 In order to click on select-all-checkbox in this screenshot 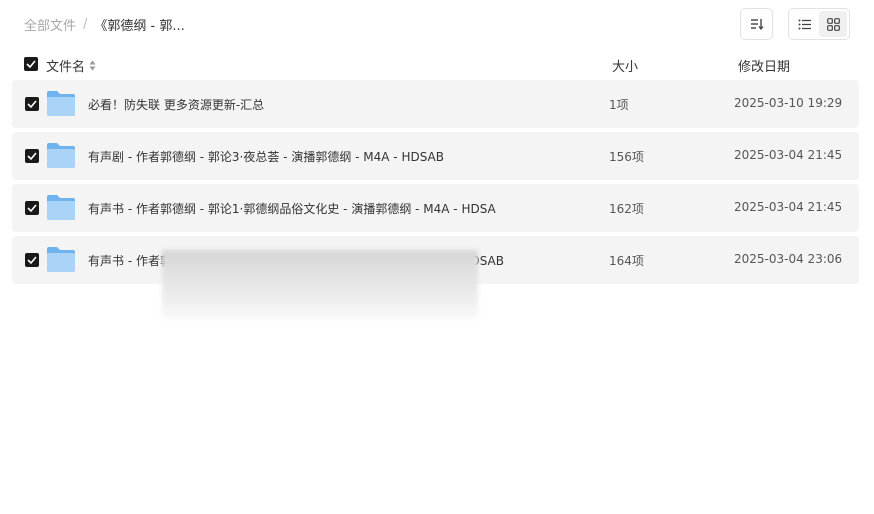, I will do `click(31, 64)`.